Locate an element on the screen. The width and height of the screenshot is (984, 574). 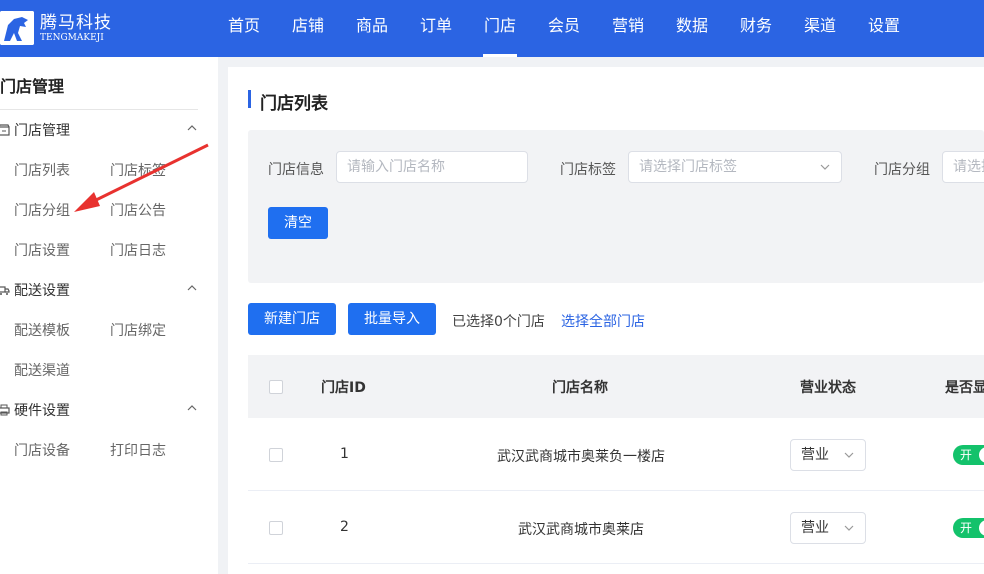
sidebar-item-store-list: 门店列表 is located at coordinates (42, 170).